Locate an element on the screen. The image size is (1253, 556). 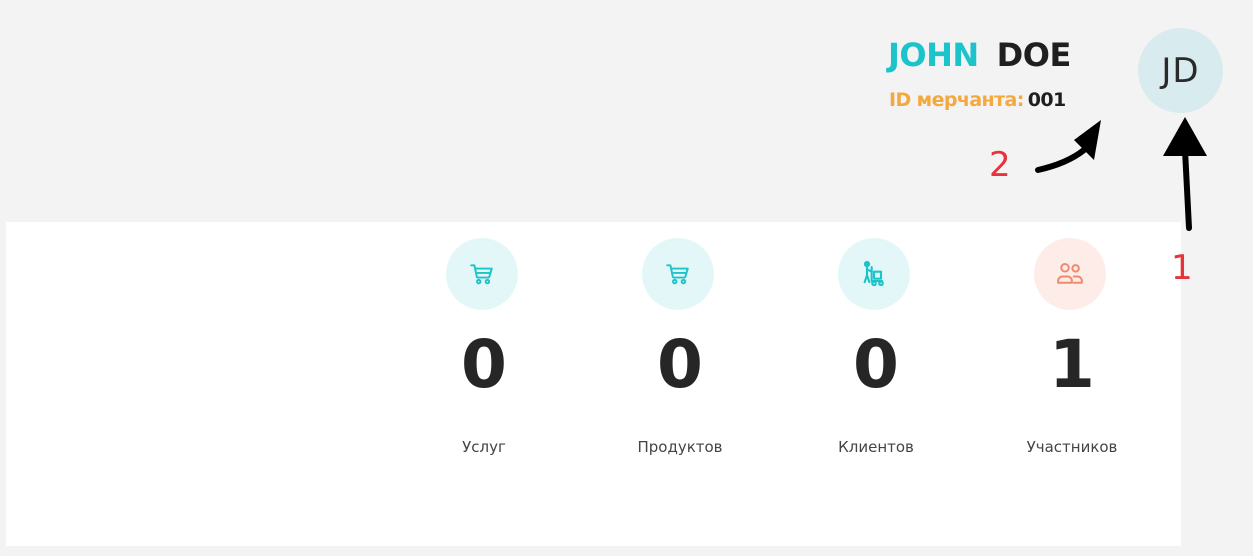
annotation-label-2: 2 is located at coordinates (1000, 165).